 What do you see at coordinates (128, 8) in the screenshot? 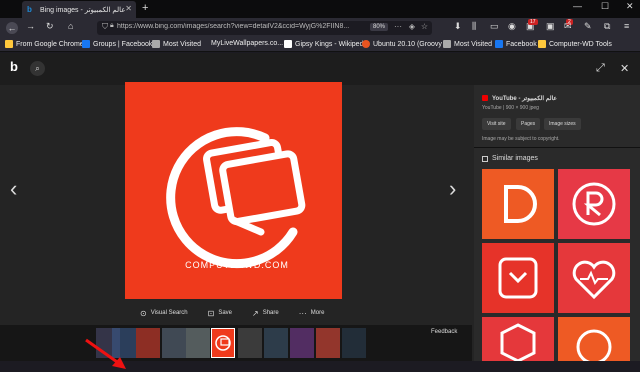
I see `tab-close-icon: ✕` at bounding box center [128, 8].